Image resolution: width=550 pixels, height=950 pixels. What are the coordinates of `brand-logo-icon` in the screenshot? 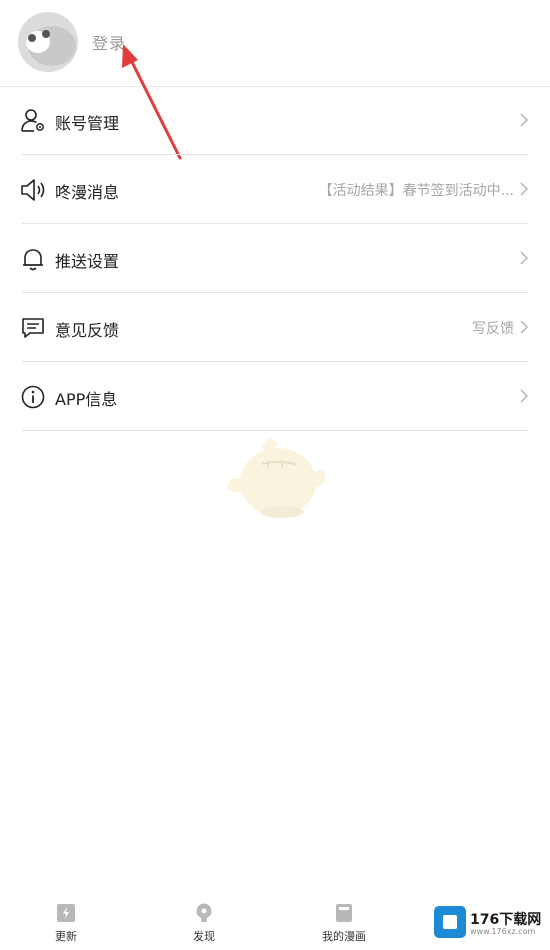 It's located at (450, 922).